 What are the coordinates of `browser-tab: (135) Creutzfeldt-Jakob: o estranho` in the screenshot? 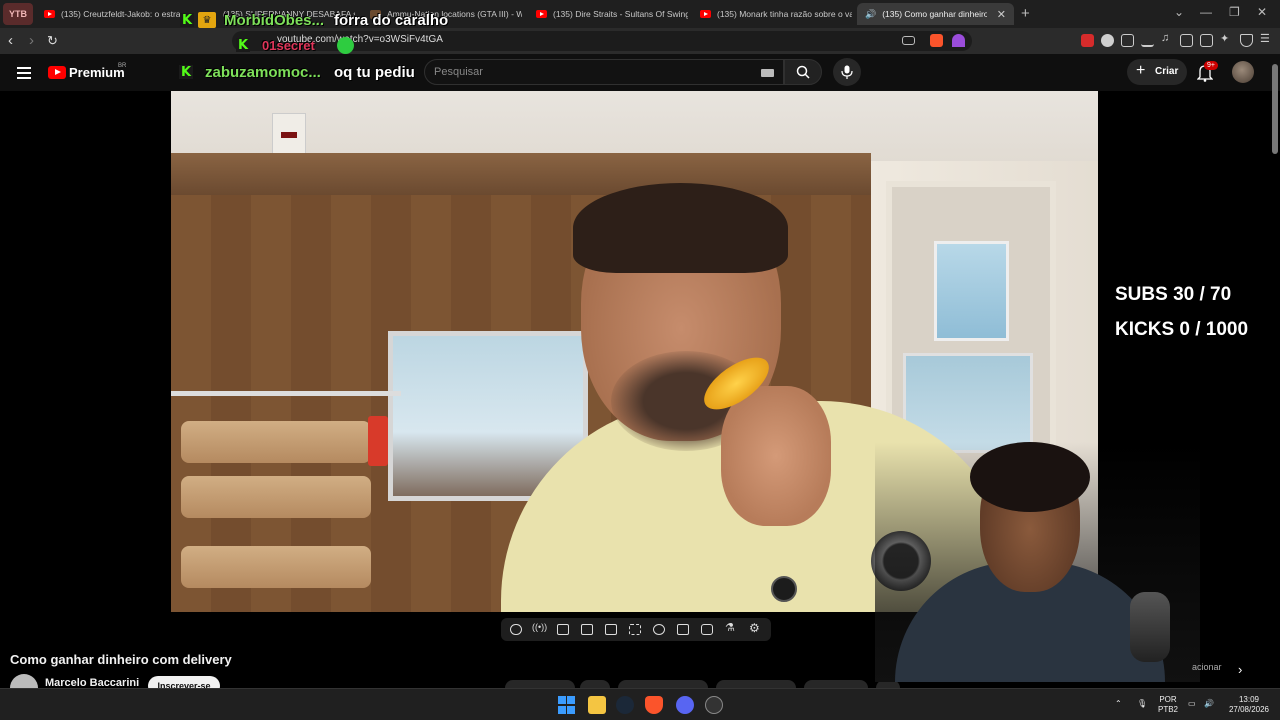 It's located at (108, 14).